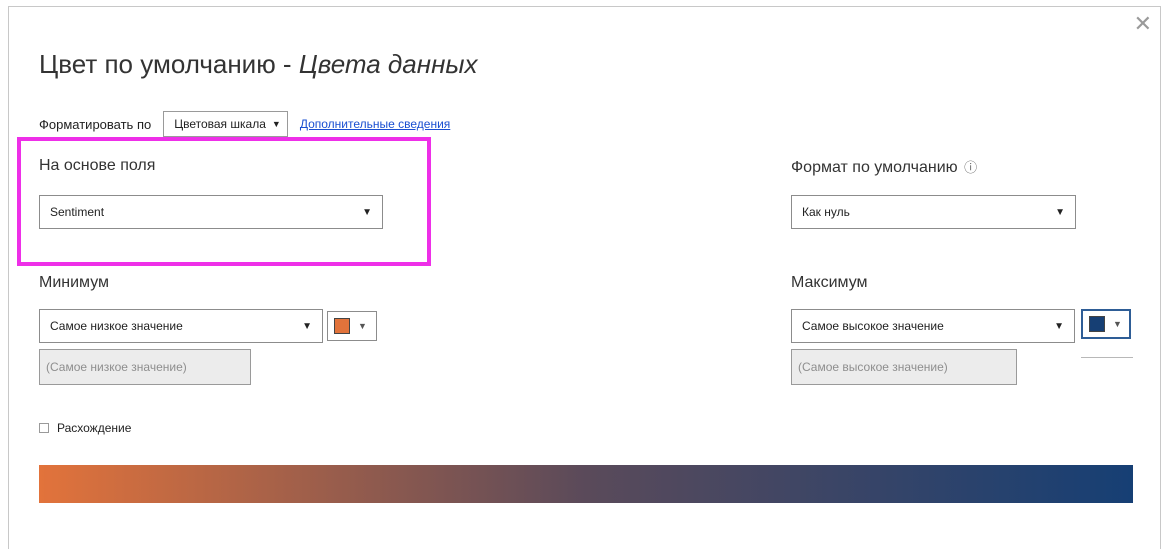  Describe the element at coordinates (970, 167) in the screenshot. I see `info-icon: ⓘ` at that location.